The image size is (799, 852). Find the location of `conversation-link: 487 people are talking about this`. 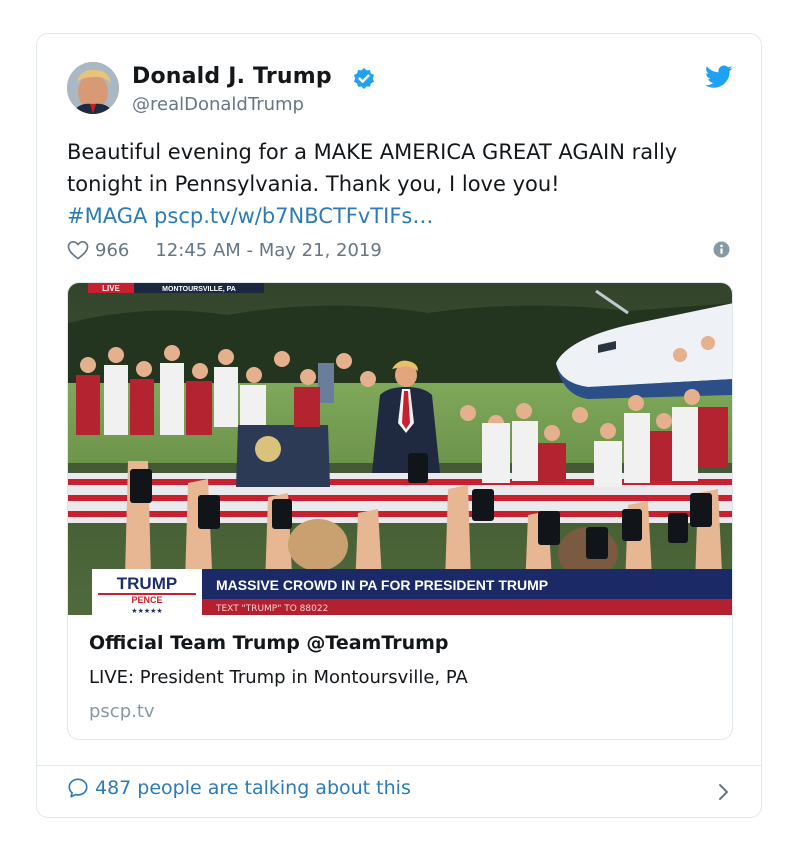

conversation-link: 487 people are talking about this is located at coordinates (239, 788).